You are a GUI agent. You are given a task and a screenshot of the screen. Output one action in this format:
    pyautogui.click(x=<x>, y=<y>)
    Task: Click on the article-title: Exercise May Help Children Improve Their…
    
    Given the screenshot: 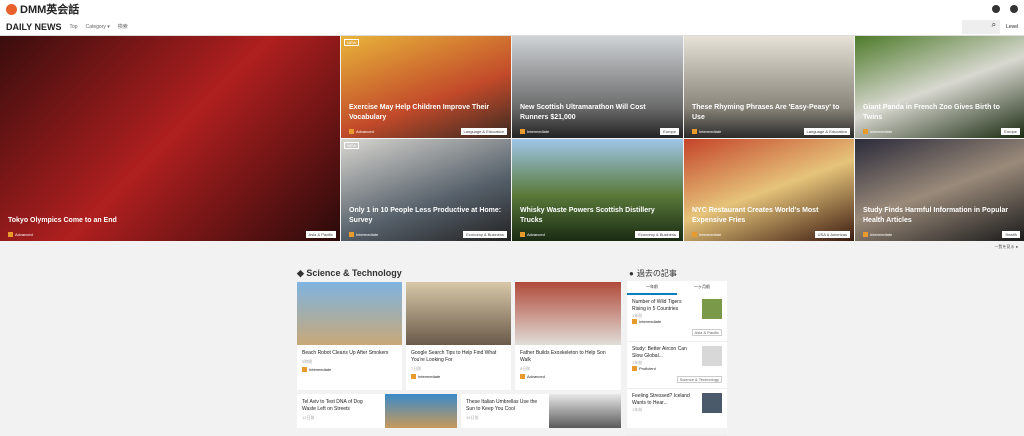 What is the action you would take?
    pyautogui.click(x=419, y=112)
    